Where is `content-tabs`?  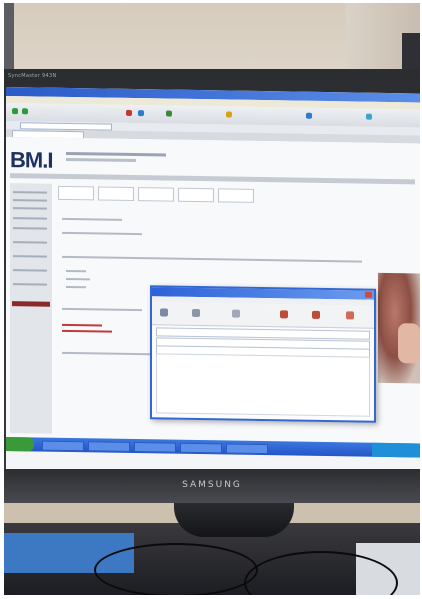
content-tabs is located at coordinates (168, 194).